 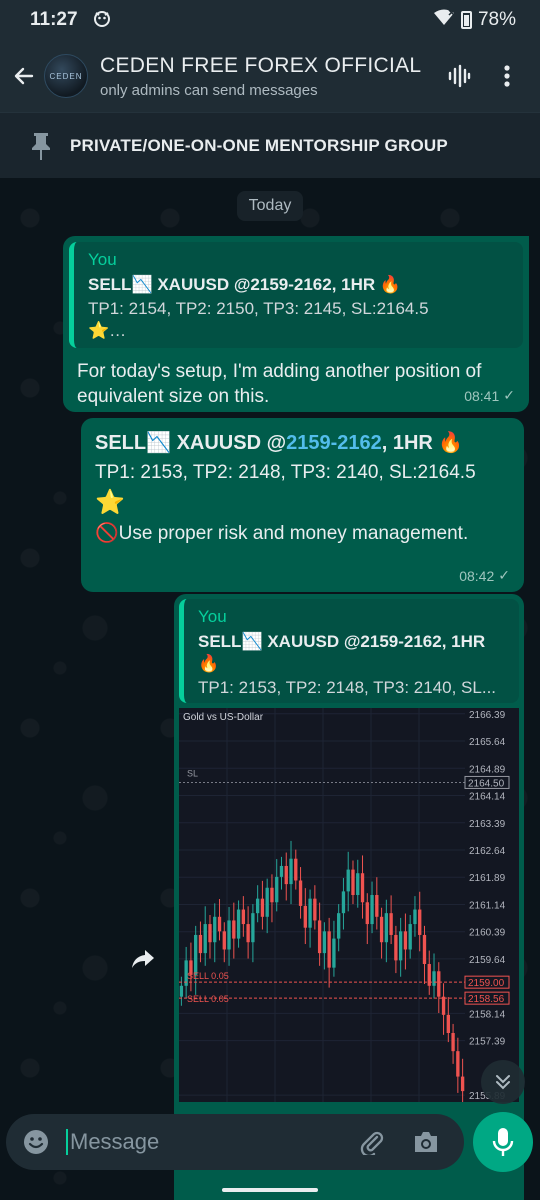 I want to click on avatar-text: CEDEN, so click(x=66, y=76).